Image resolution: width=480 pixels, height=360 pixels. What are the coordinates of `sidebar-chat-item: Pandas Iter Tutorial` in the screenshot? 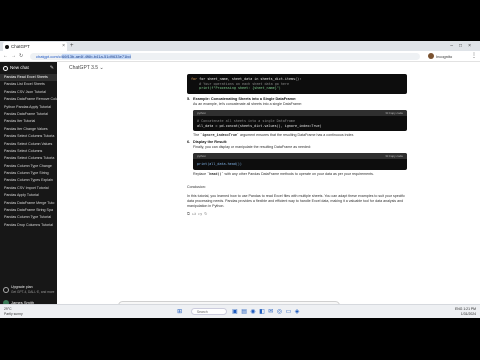 It's located at (28, 121).